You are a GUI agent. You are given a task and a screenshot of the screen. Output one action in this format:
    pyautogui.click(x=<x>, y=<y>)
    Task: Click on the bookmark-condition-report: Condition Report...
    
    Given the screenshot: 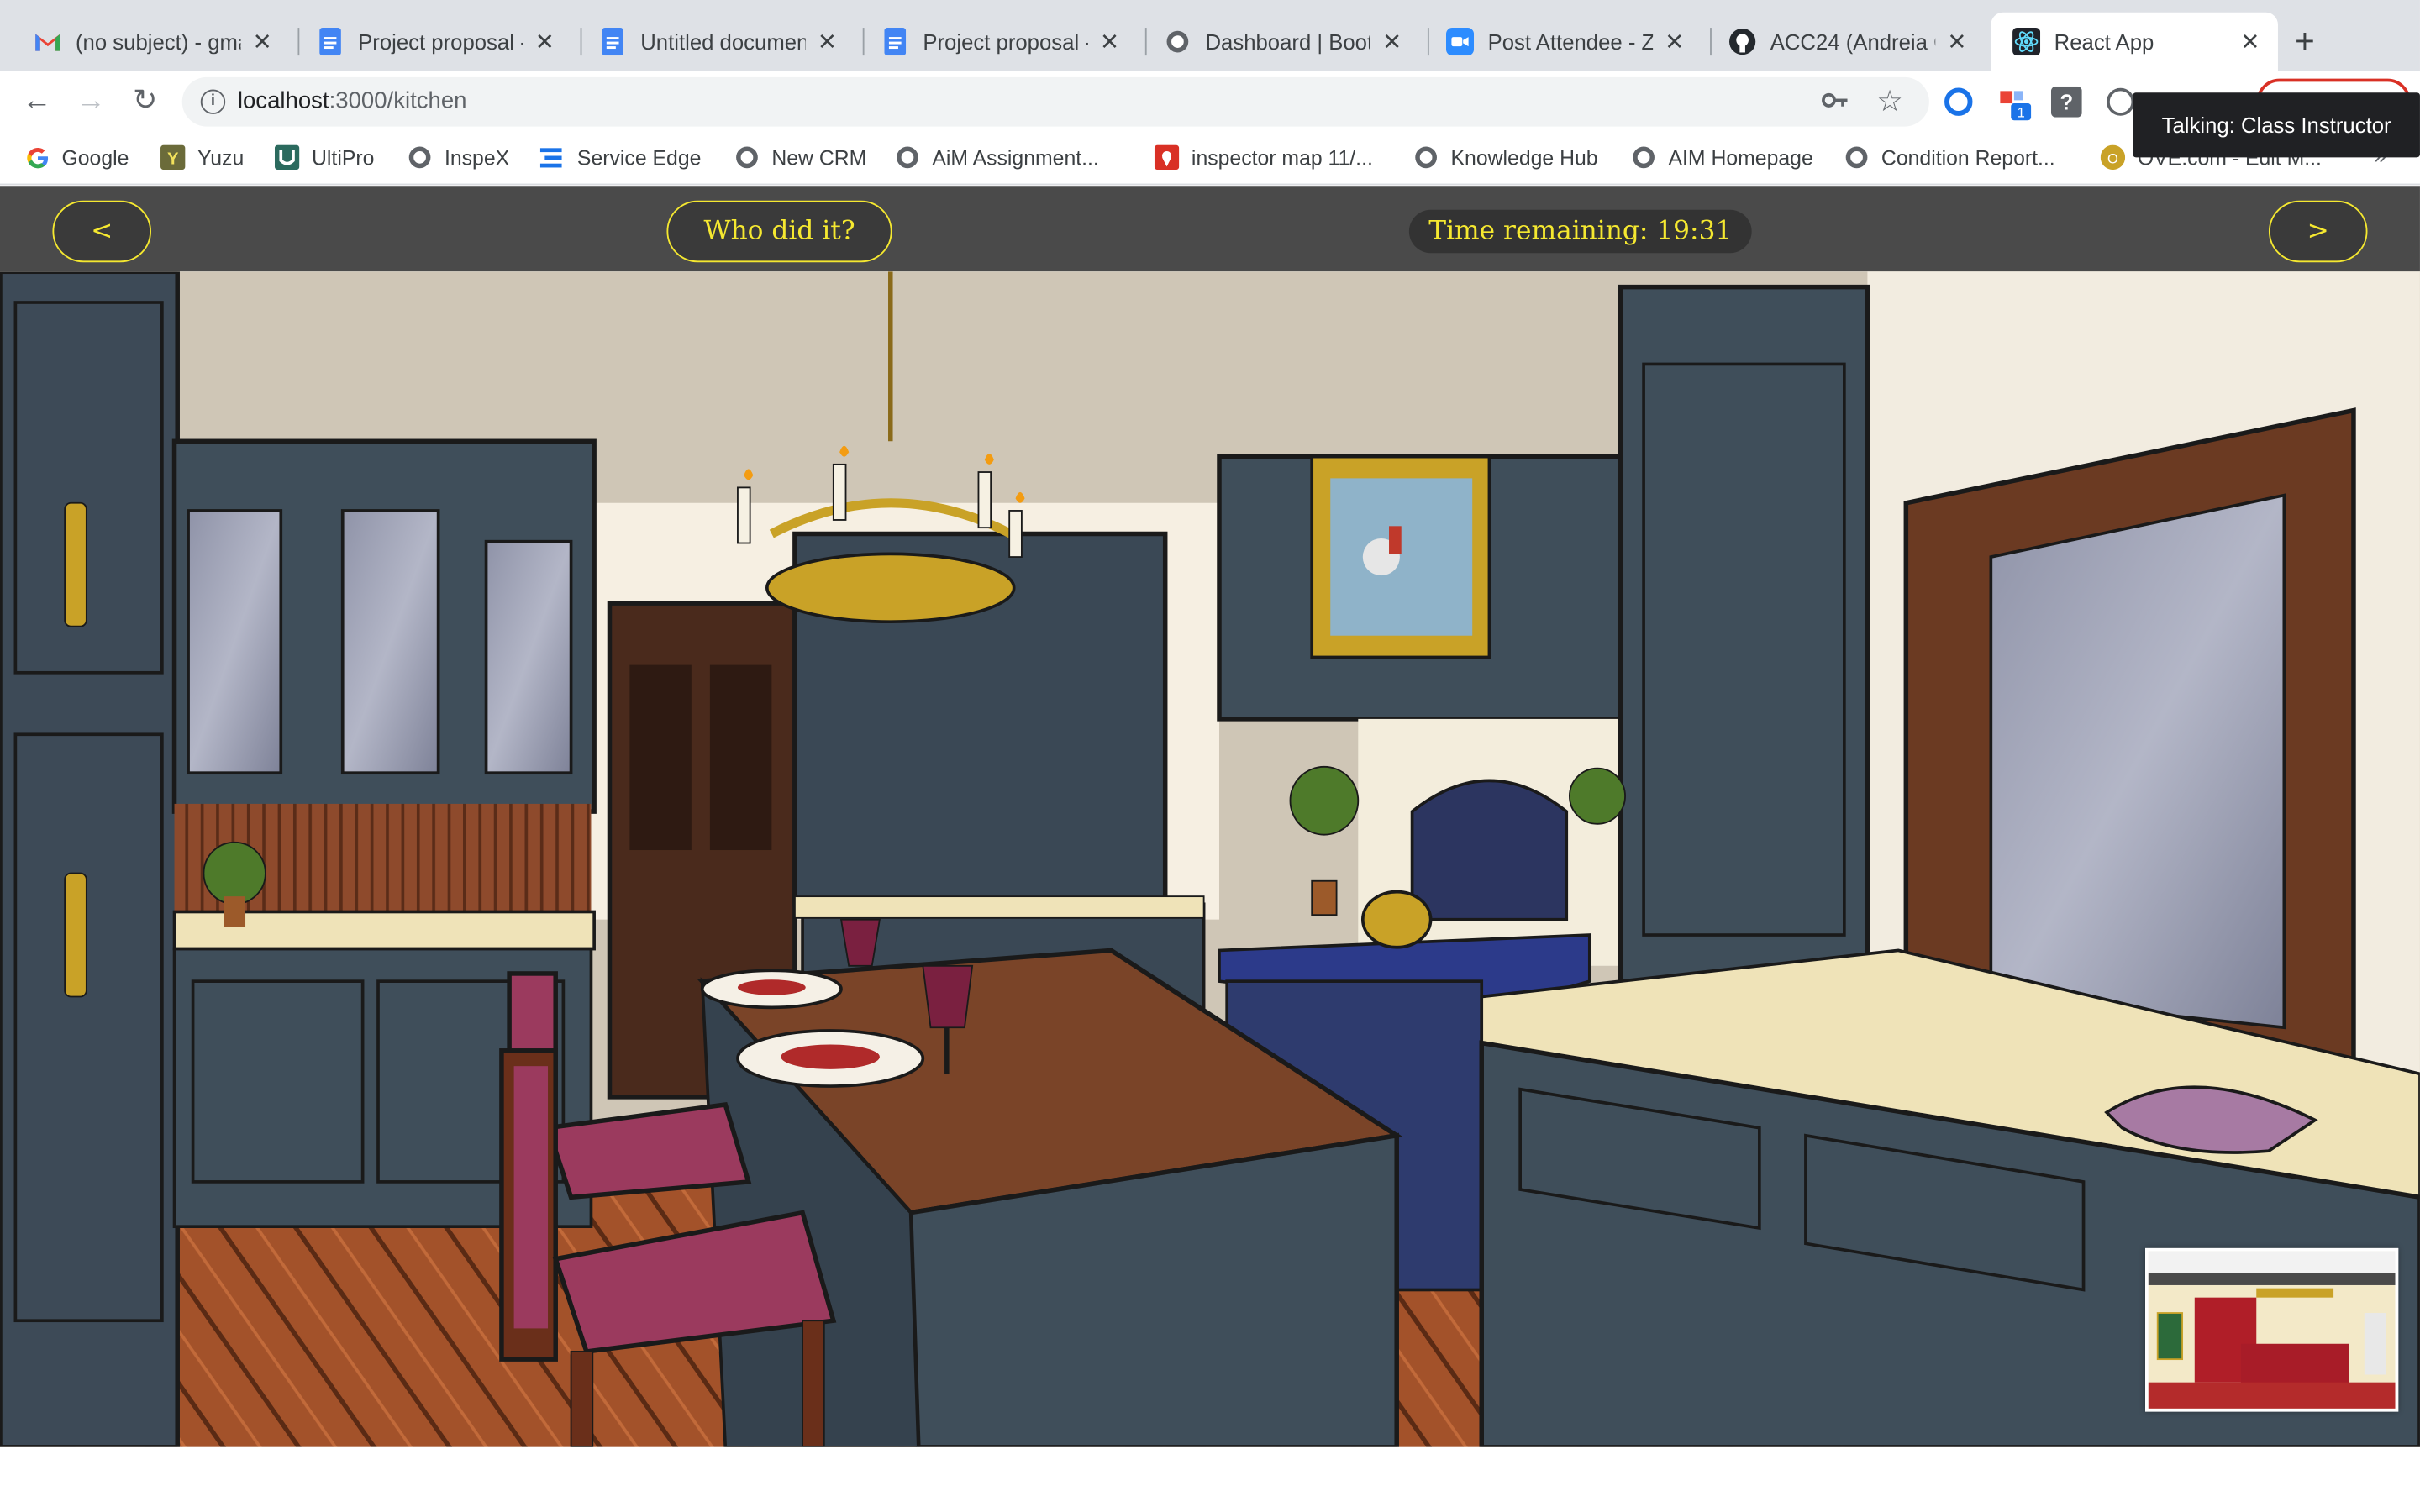 What is the action you would take?
    pyautogui.click(x=1949, y=157)
    